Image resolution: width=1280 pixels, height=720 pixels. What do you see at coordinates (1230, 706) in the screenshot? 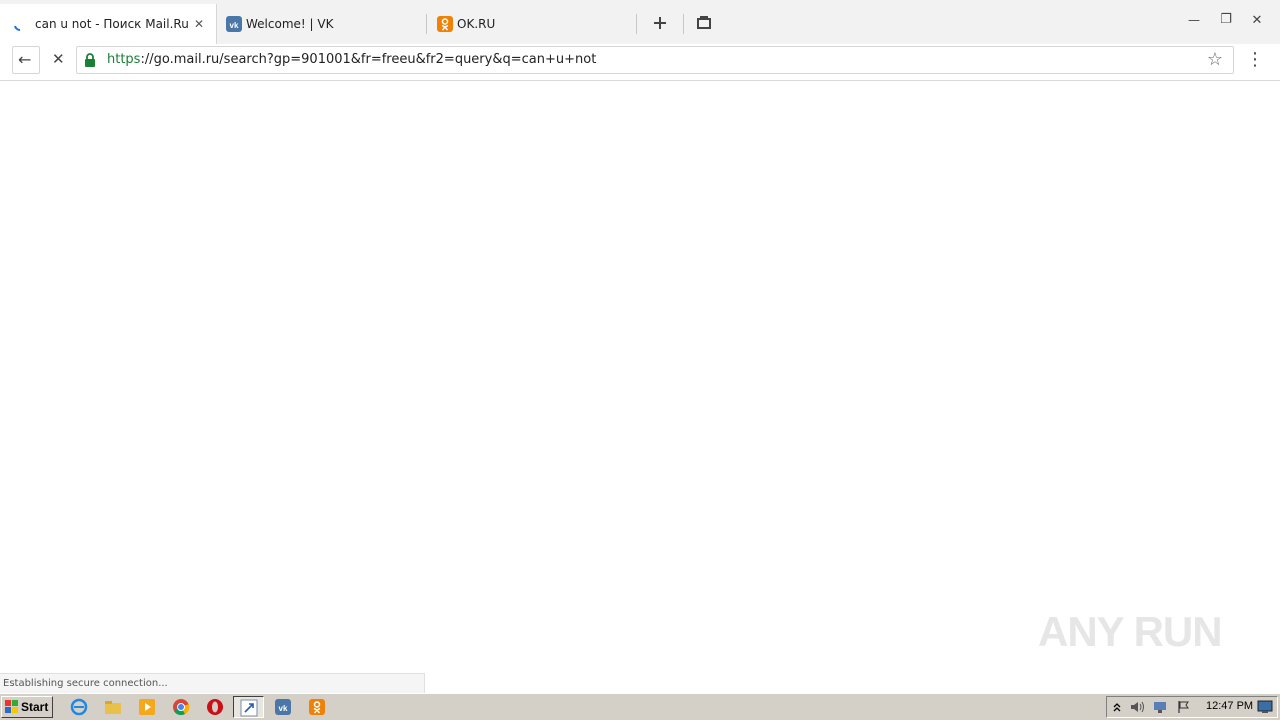
I see `clock: 12:47 PM` at bounding box center [1230, 706].